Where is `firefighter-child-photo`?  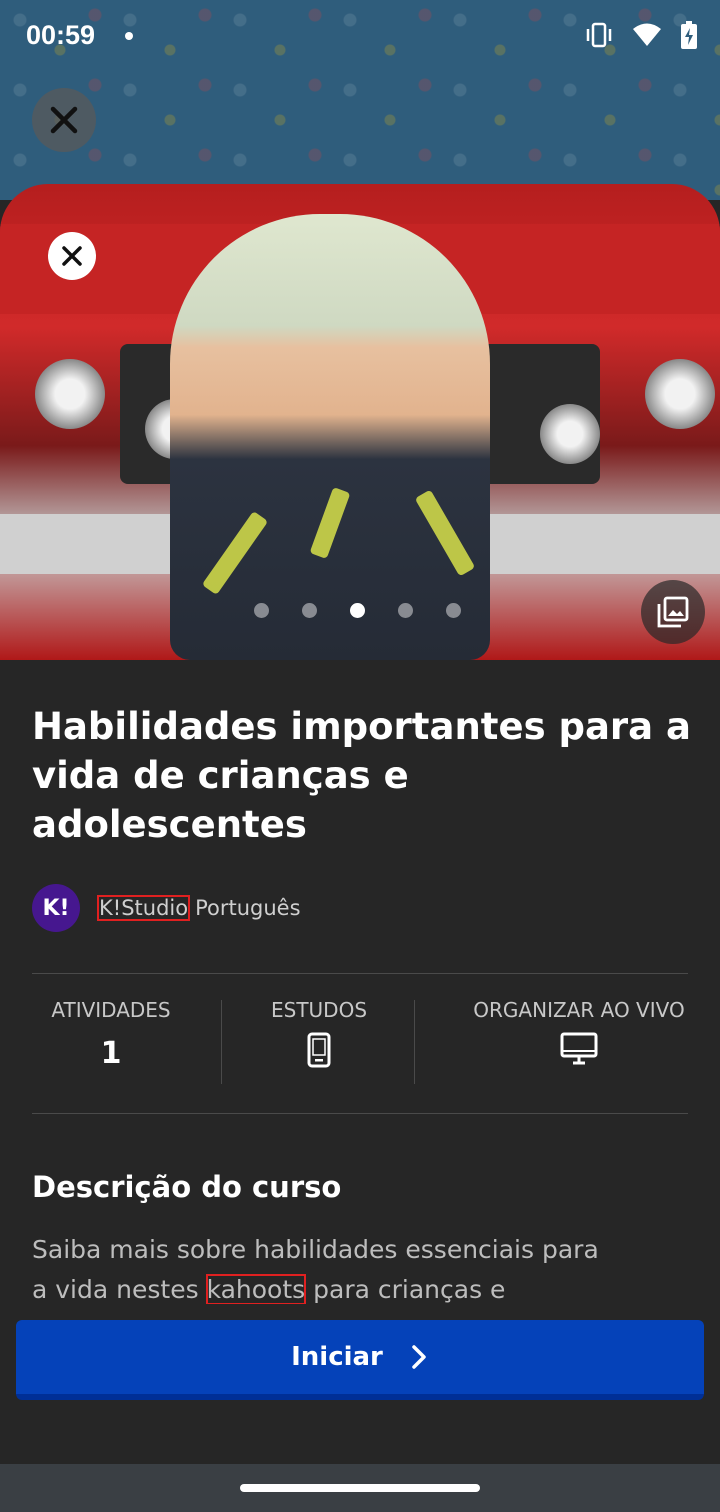 firefighter-child-photo is located at coordinates (330, 437).